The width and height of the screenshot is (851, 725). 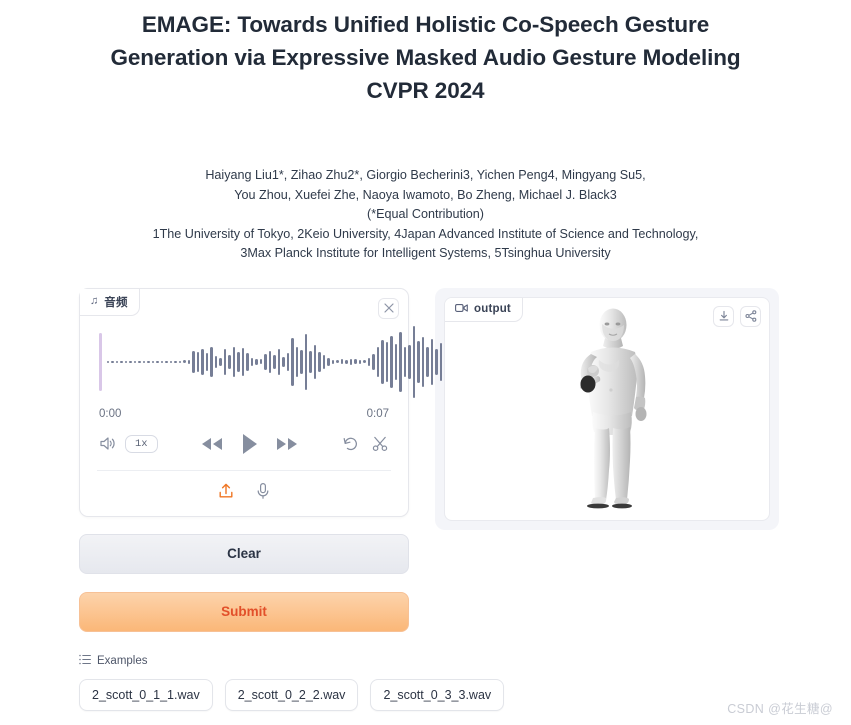 I want to click on examples-label: Examples, so click(x=122, y=660).